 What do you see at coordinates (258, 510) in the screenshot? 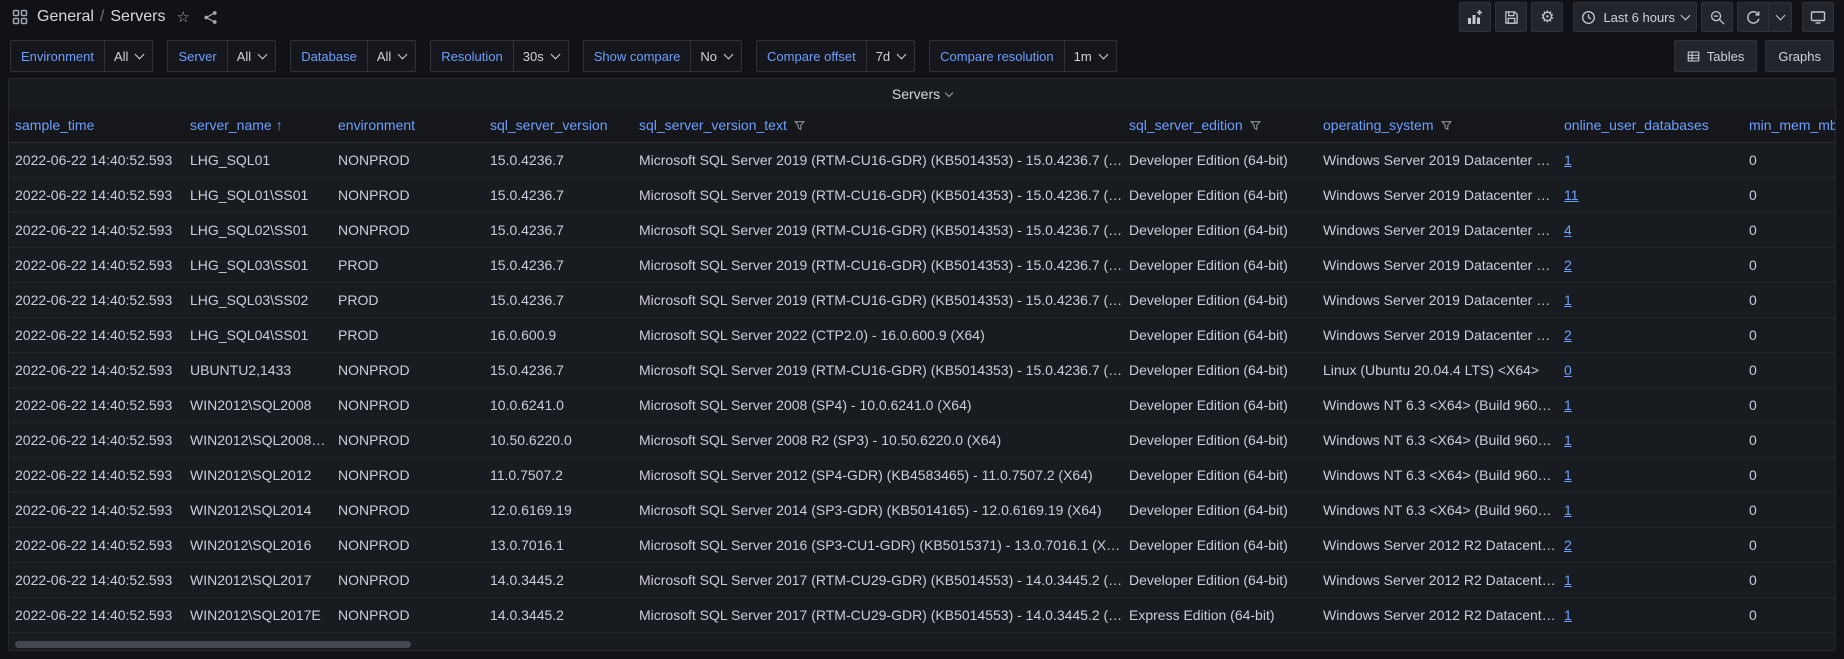
I see `cell-server_name: WIN2012\SQL2014` at bounding box center [258, 510].